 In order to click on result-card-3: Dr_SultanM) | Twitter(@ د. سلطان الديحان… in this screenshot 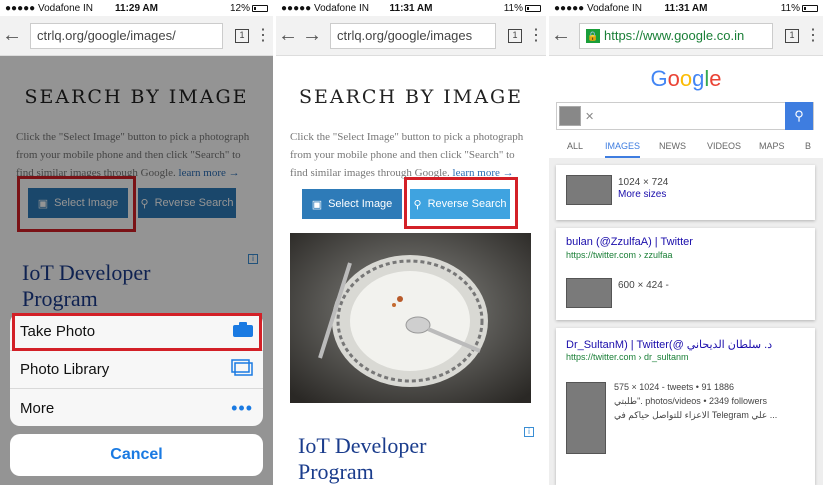, I will do `click(685, 406)`.